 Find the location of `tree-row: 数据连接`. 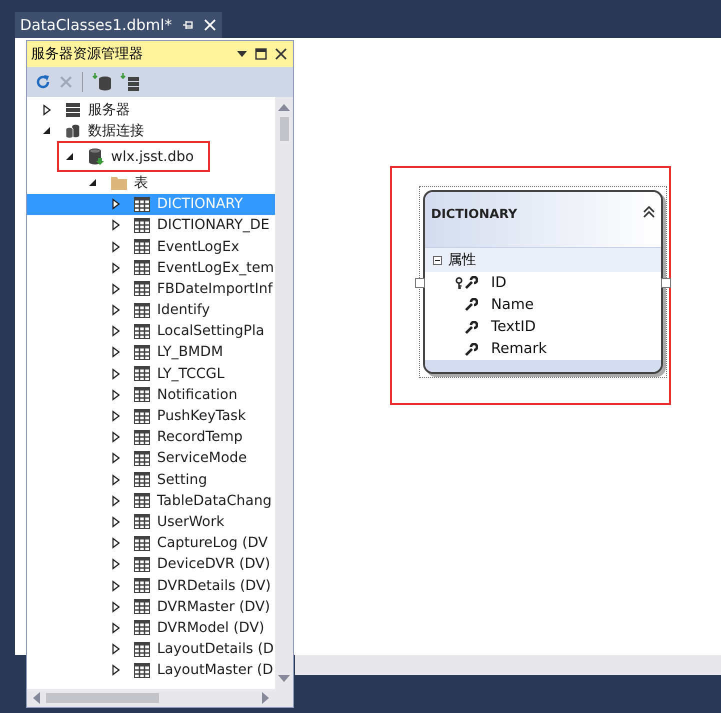

tree-row: 数据连接 is located at coordinates (151, 131).